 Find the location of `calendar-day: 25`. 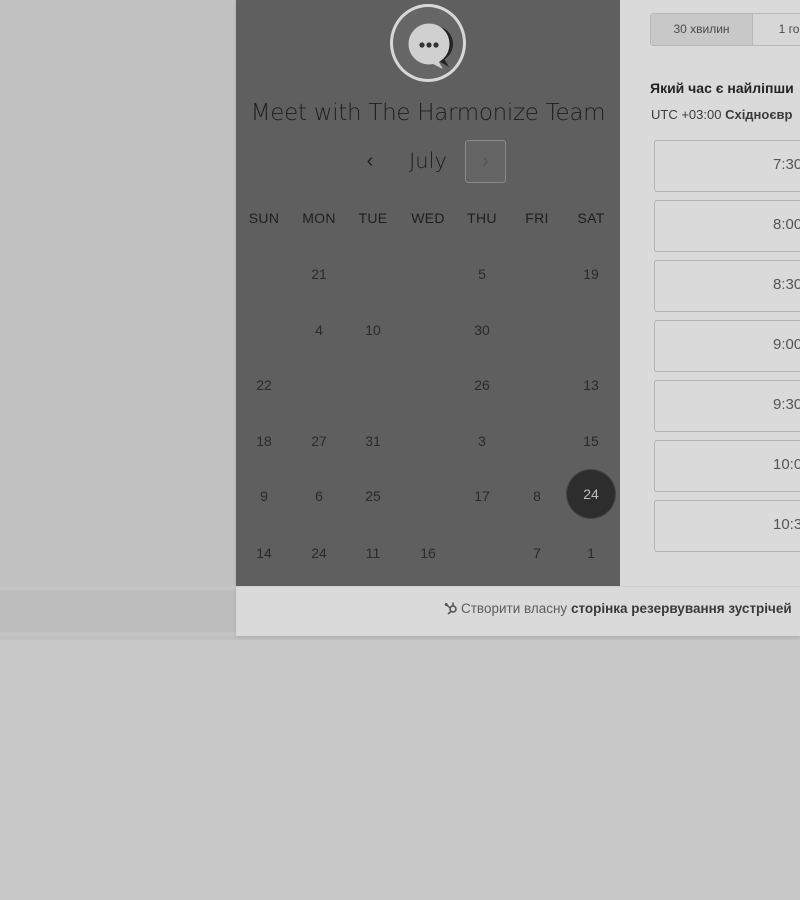

calendar-day: 25 is located at coordinates (373, 496).